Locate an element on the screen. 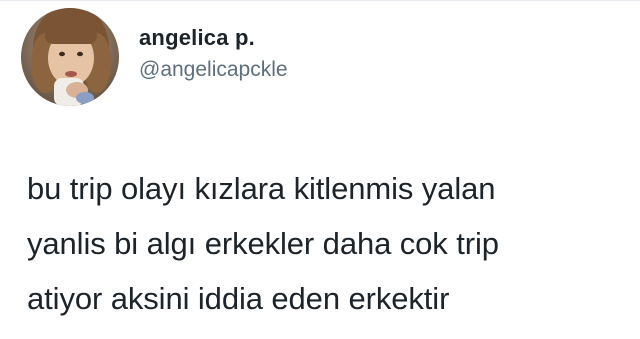 Image resolution: width=640 pixels, height=339 pixels. author-names: angelica p. @angelicapckle is located at coordinates (213, 54).